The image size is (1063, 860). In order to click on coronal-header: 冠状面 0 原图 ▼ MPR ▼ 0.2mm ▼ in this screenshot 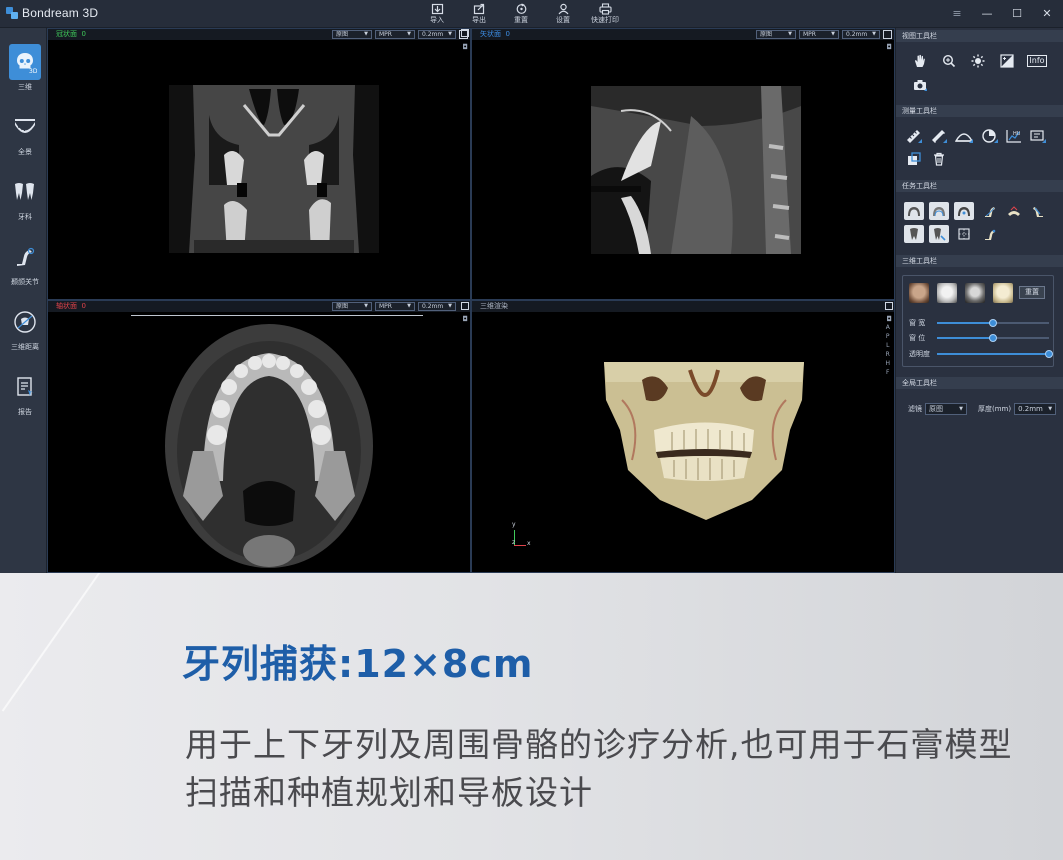, I will do `click(259, 34)`.